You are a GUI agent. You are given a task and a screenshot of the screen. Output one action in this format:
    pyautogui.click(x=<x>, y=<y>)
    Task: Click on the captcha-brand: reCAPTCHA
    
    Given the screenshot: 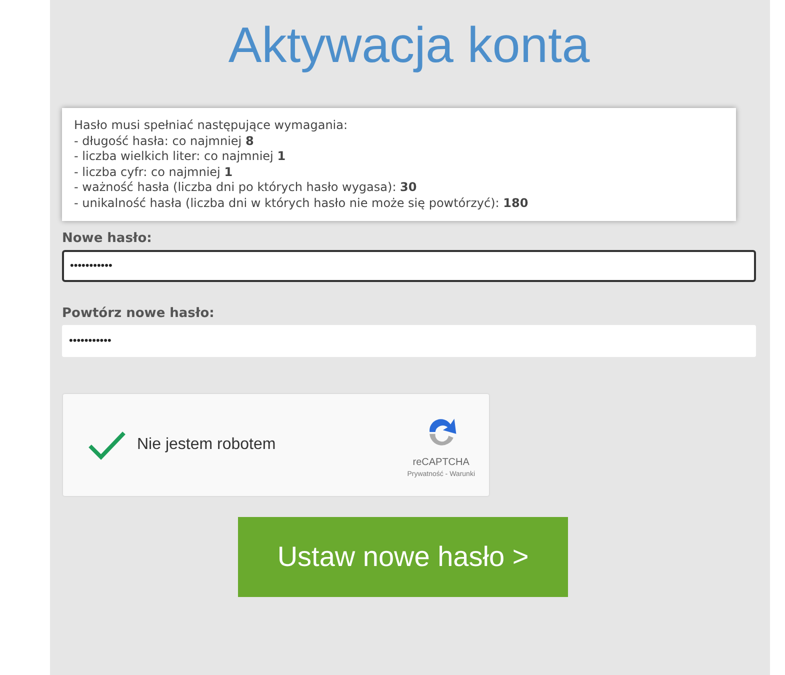 What is the action you would take?
    pyautogui.click(x=441, y=462)
    